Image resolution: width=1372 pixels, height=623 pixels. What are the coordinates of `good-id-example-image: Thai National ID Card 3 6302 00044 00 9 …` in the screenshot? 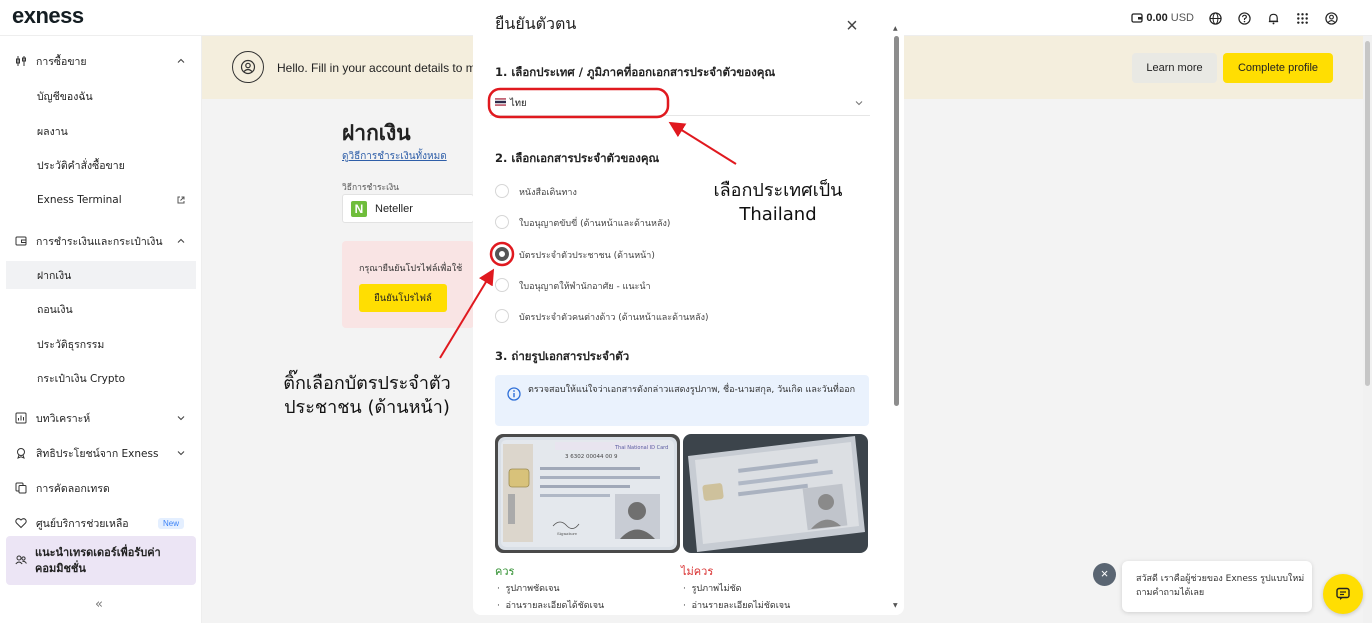 It's located at (587, 493).